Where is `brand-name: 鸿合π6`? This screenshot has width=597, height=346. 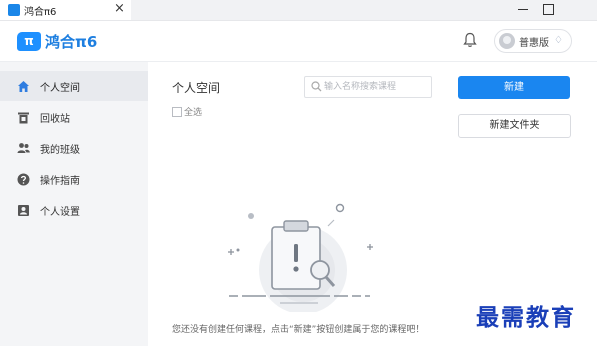 brand-name: 鸿合π6 is located at coordinates (71, 42).